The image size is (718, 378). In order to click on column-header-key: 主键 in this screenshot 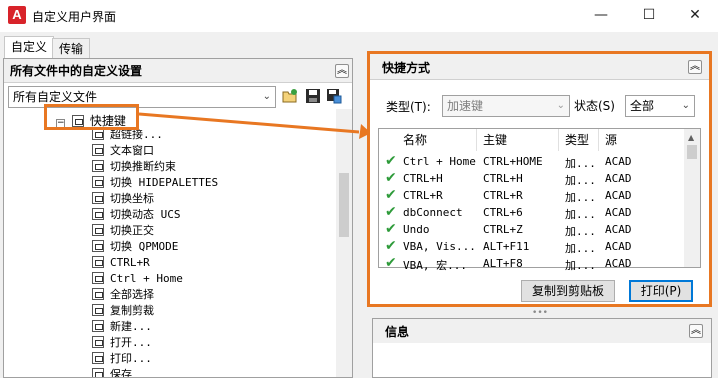, I will do `click(519, 140)`.